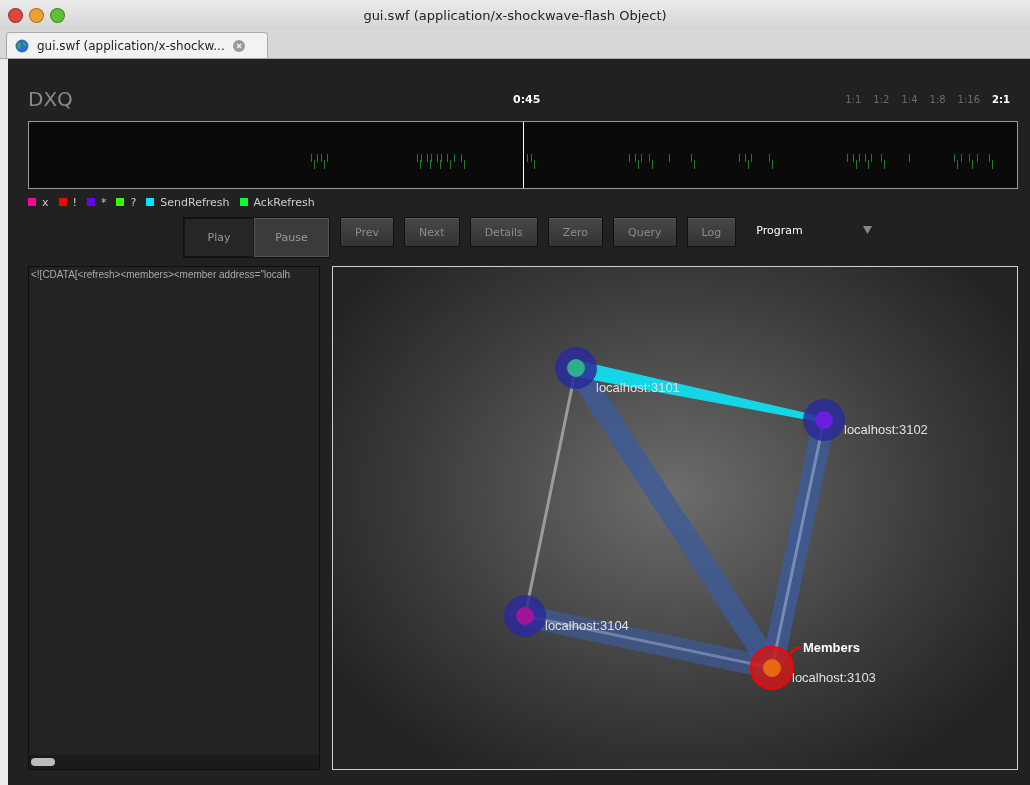  I want to click on callout-label: Members, so click(832, 647).